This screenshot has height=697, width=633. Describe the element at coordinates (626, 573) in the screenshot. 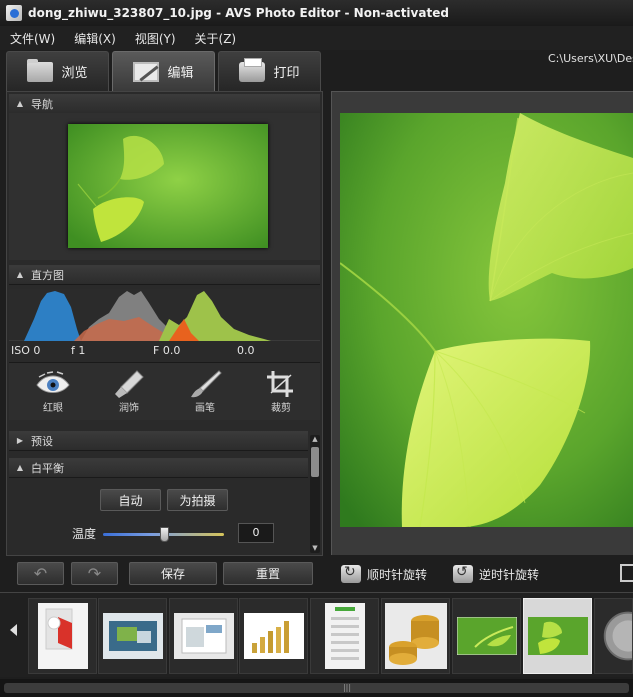

I see `fit-view-icon` at that location.